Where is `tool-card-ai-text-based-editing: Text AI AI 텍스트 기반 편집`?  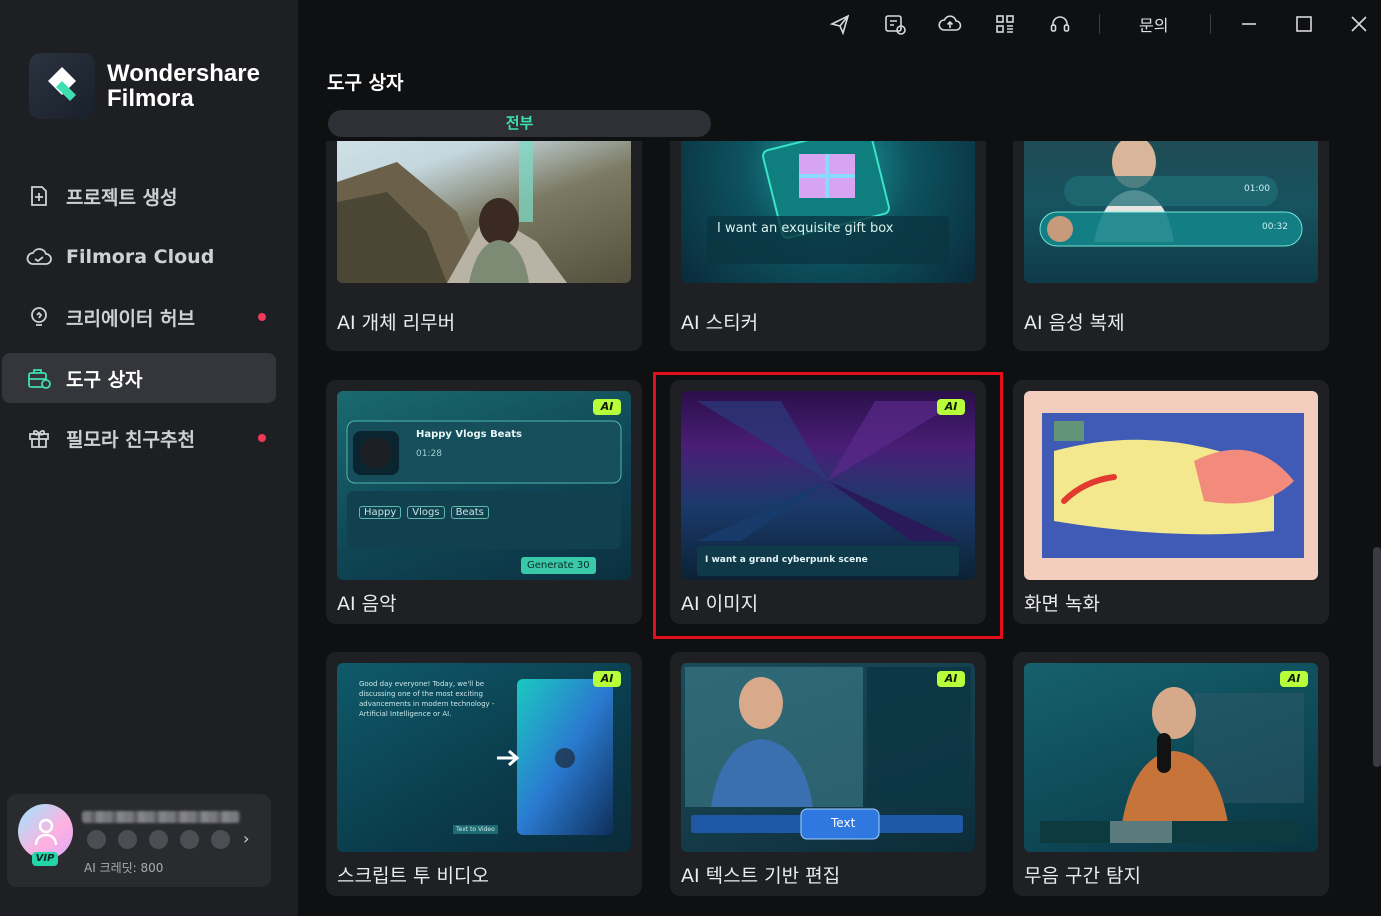 tool-card-ai-text-based-editing: Text AI AI 텍스트 기반 편집 is located at coordinates (828, 774).